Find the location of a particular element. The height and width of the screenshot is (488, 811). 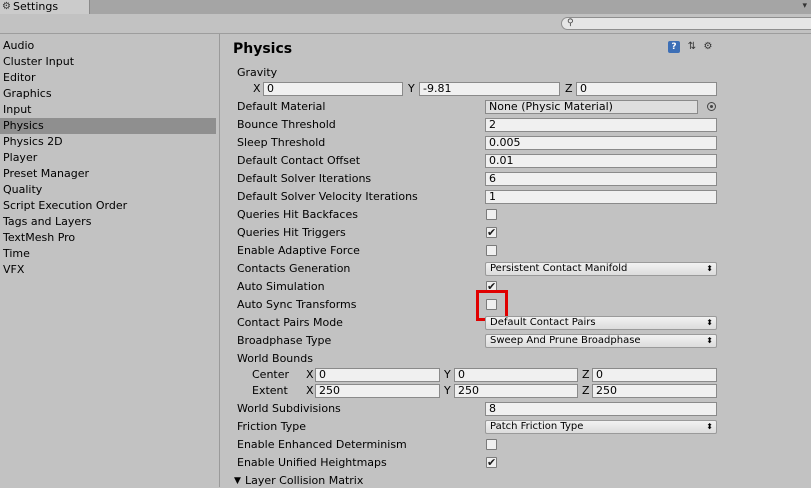

default-contact-offset-field: 0.01 is located at coordinates (601, 161).